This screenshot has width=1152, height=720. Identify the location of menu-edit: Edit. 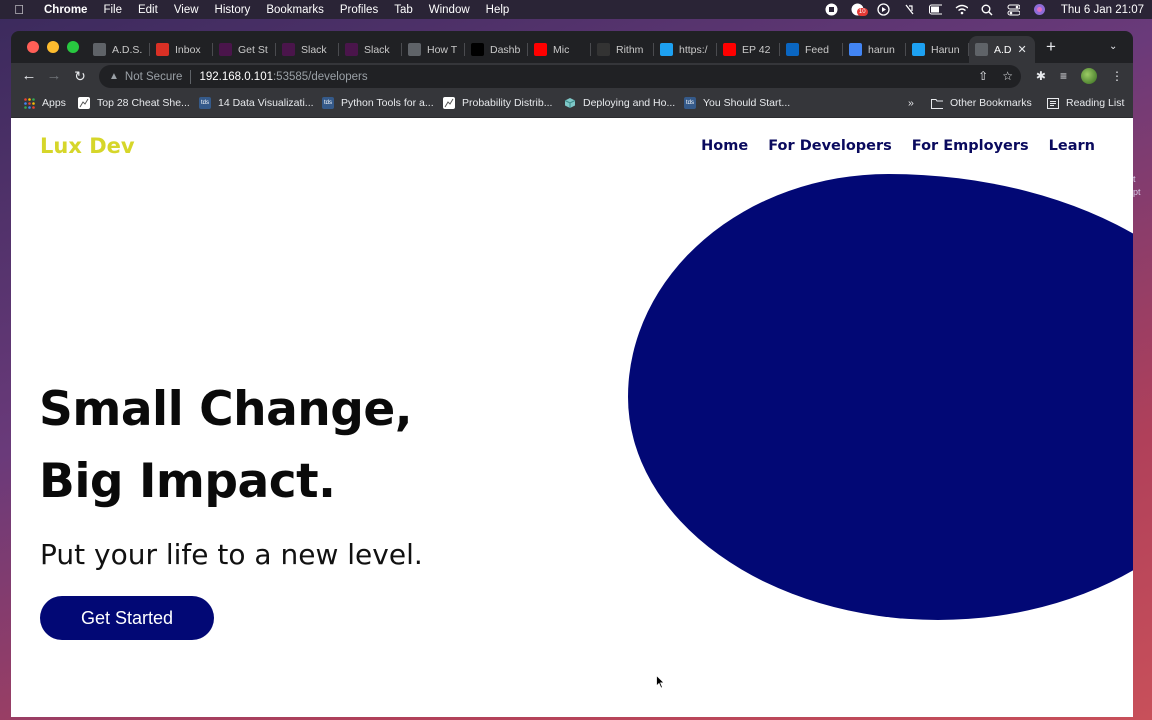
(148, 10).